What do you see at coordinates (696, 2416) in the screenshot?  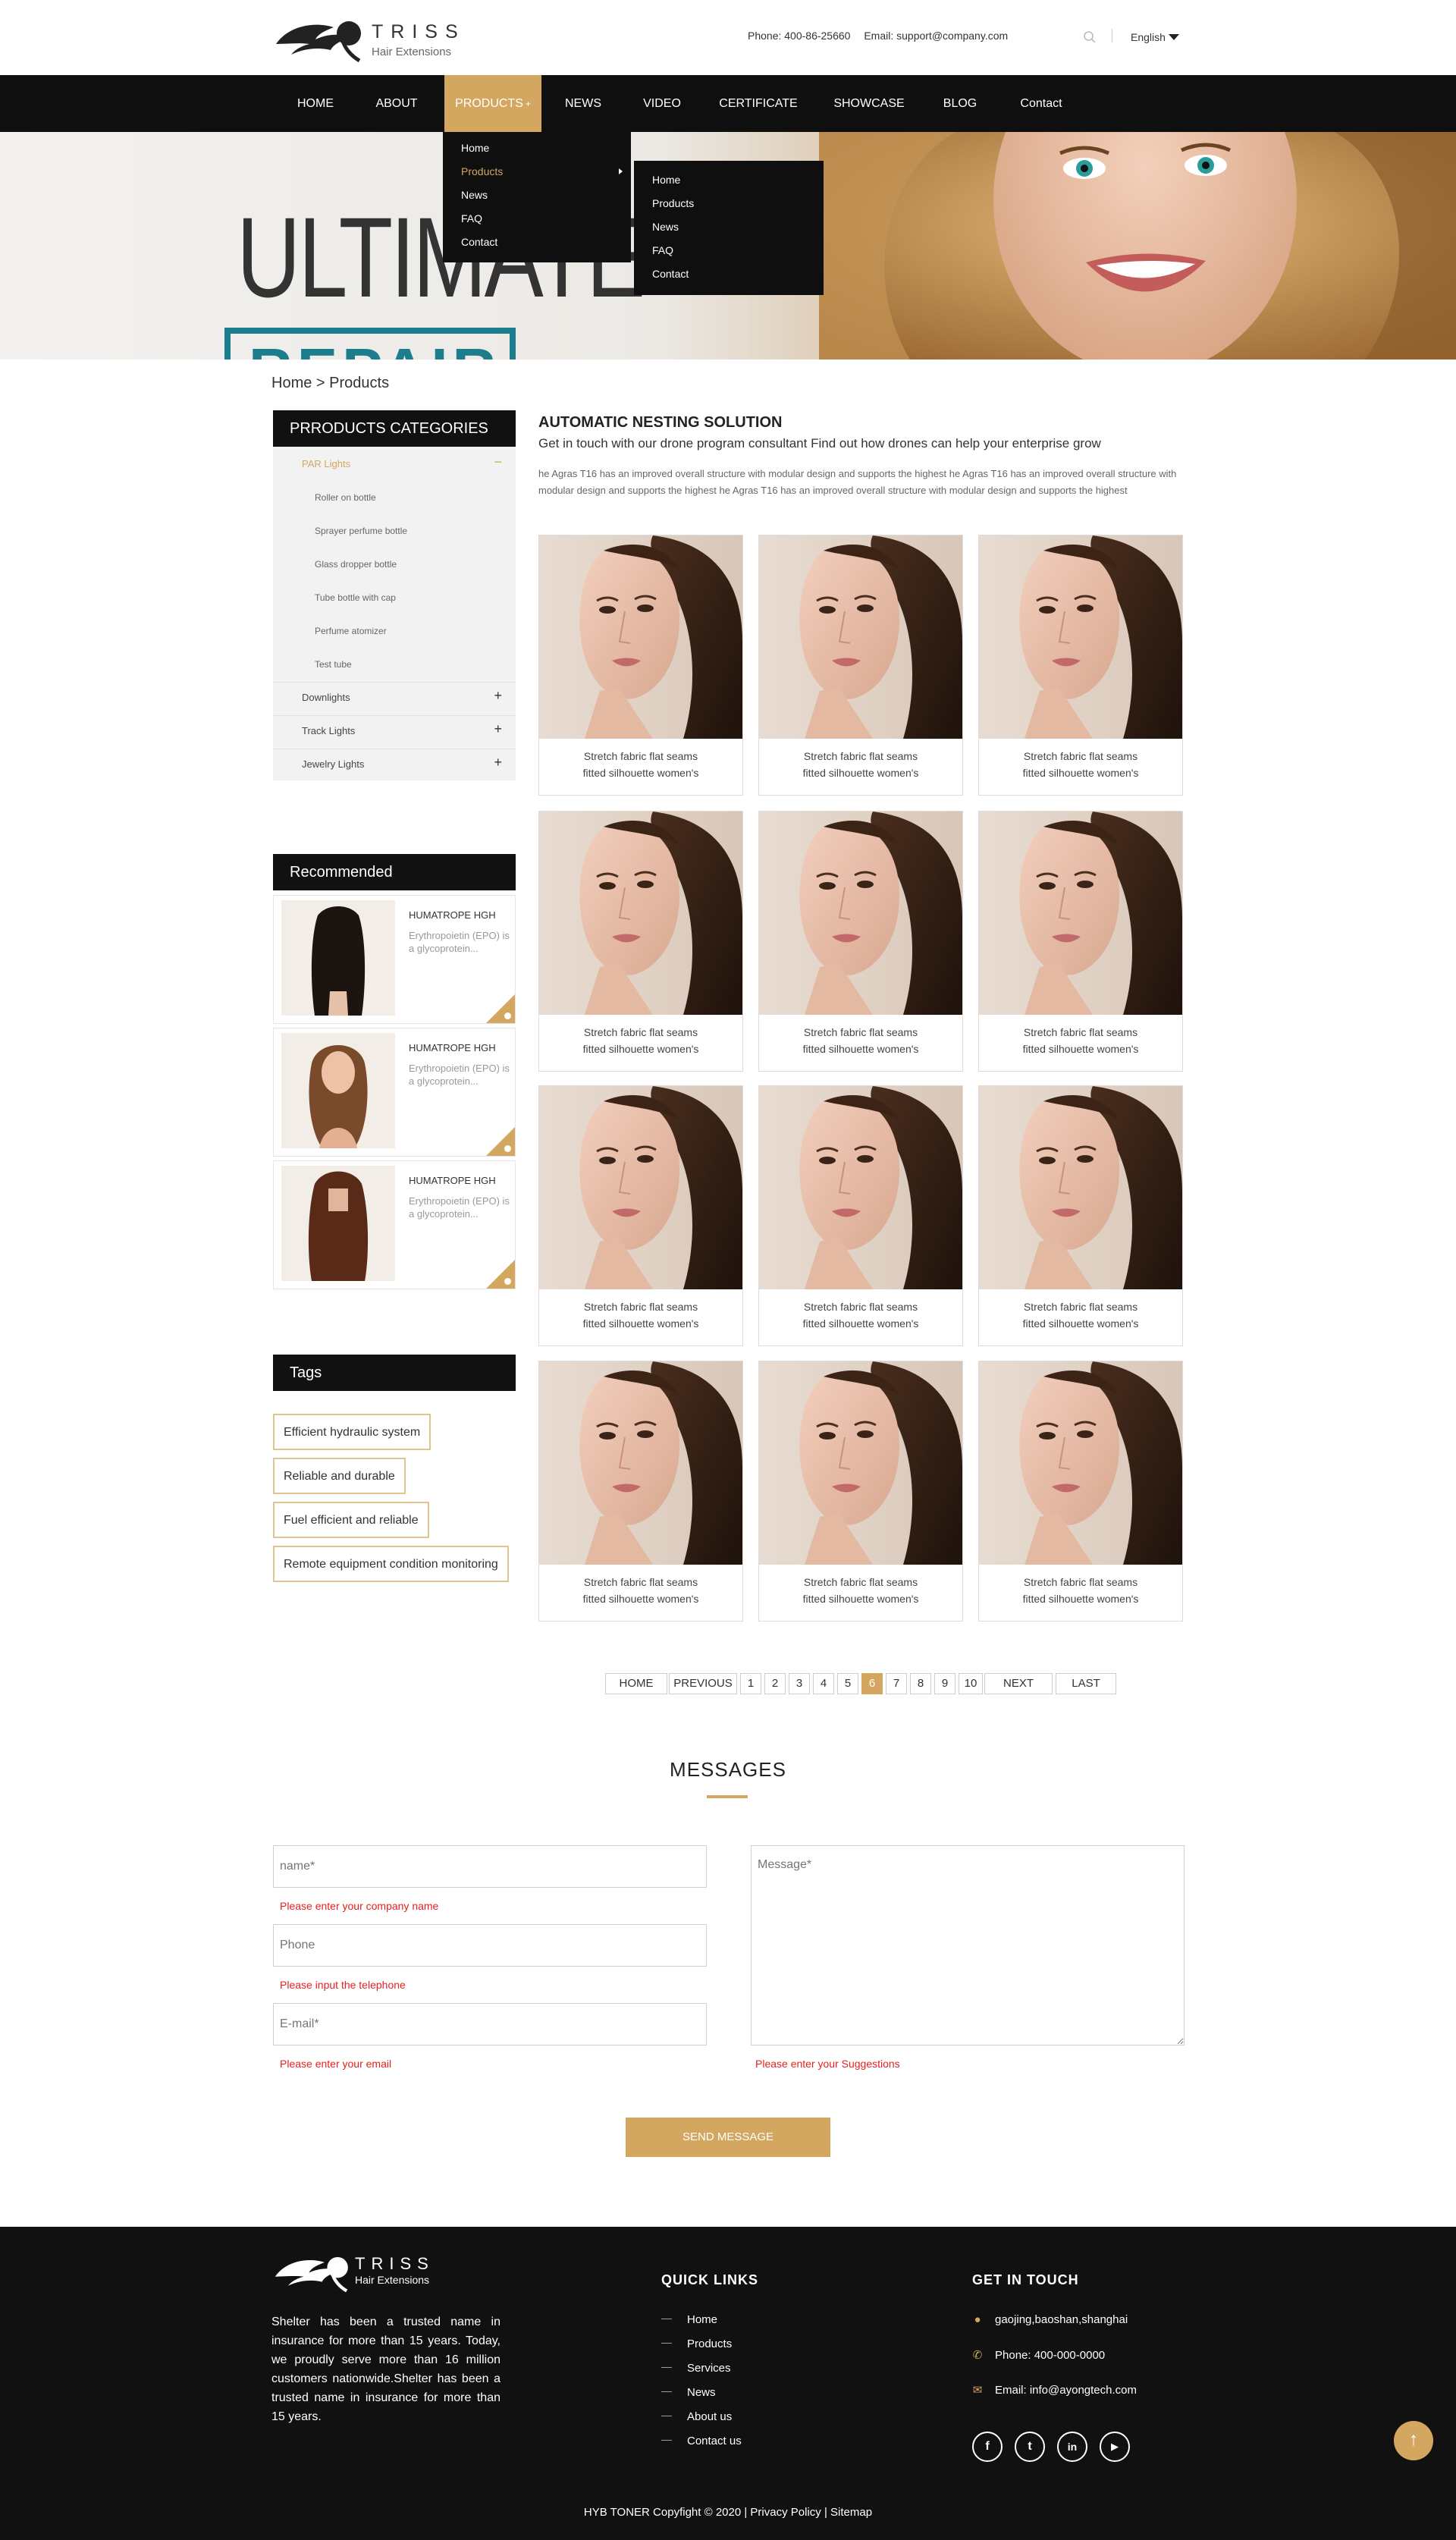 I see `footer-link-about: About us` at bounding box center [696, 2416].